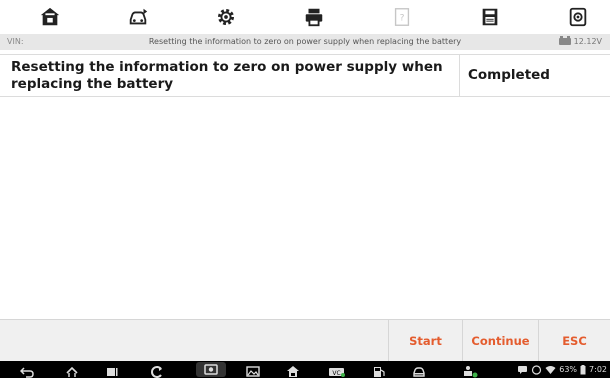 This screenshot has width=610, height=382. I want to click on car-icon, so click(419, 370).